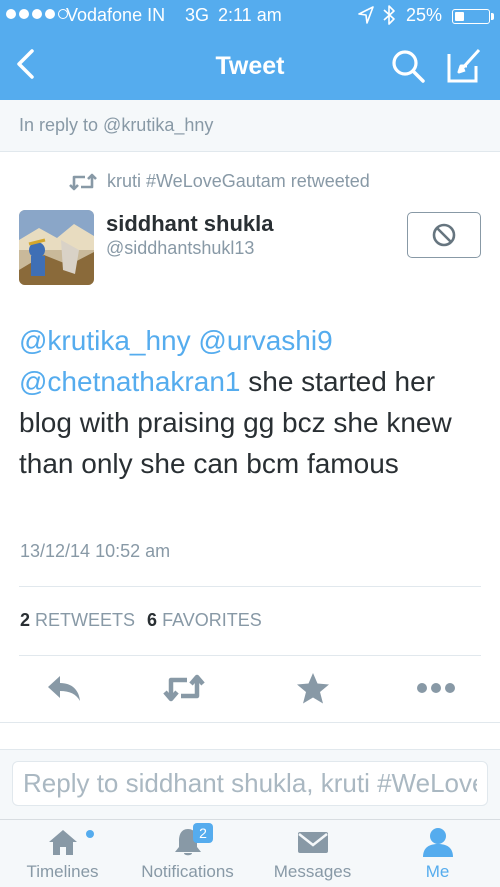  I want to click on tab-label: Messages, so click(312, 871).